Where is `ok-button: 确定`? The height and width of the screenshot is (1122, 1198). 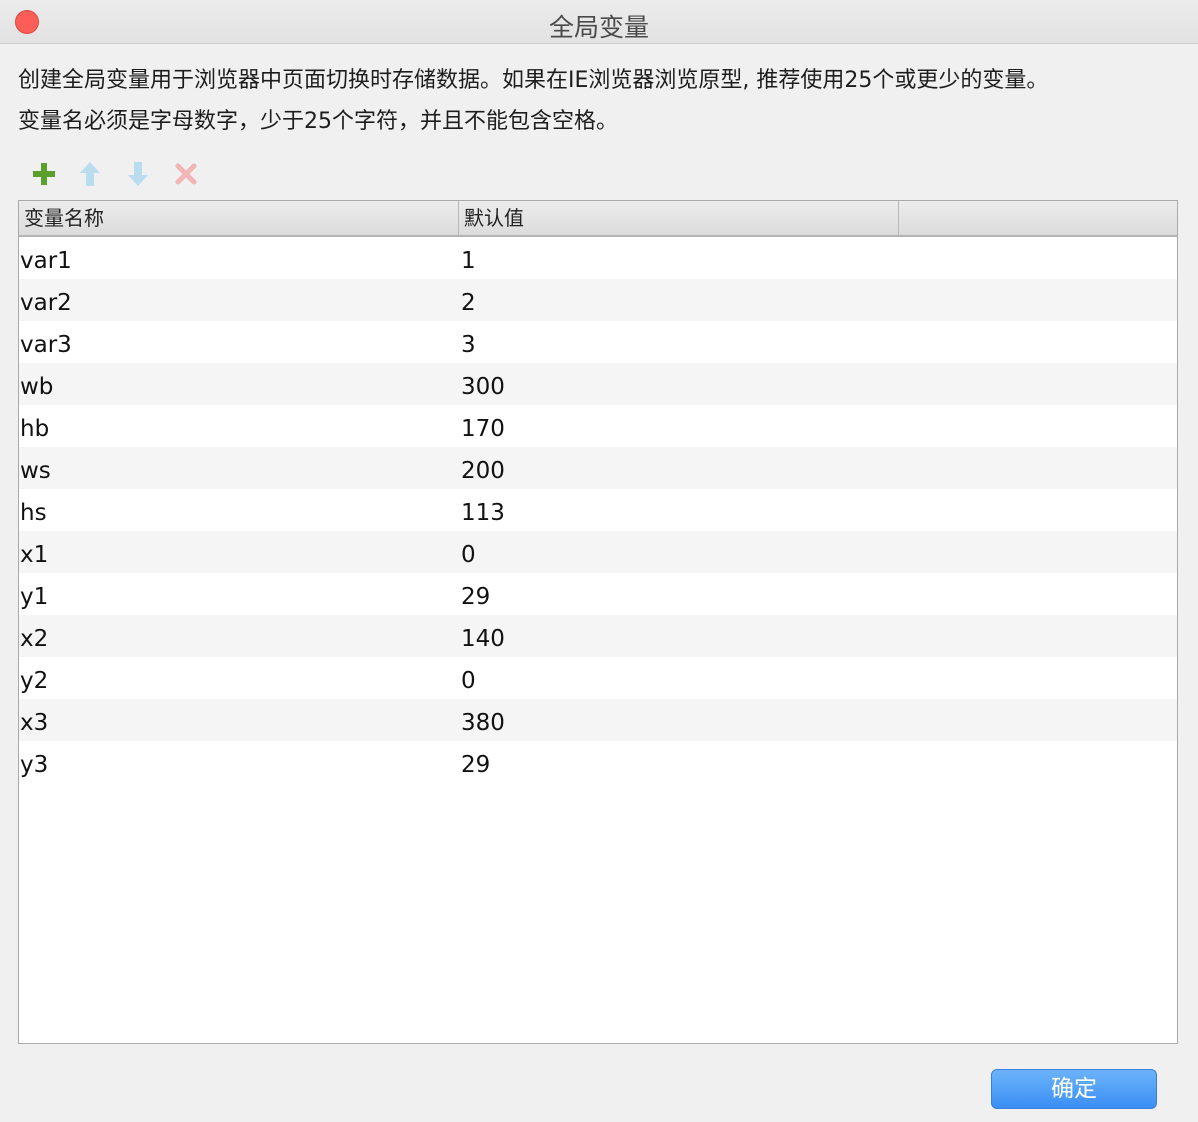 ok-button: 确定 is located at coordinates (1074, 1089).